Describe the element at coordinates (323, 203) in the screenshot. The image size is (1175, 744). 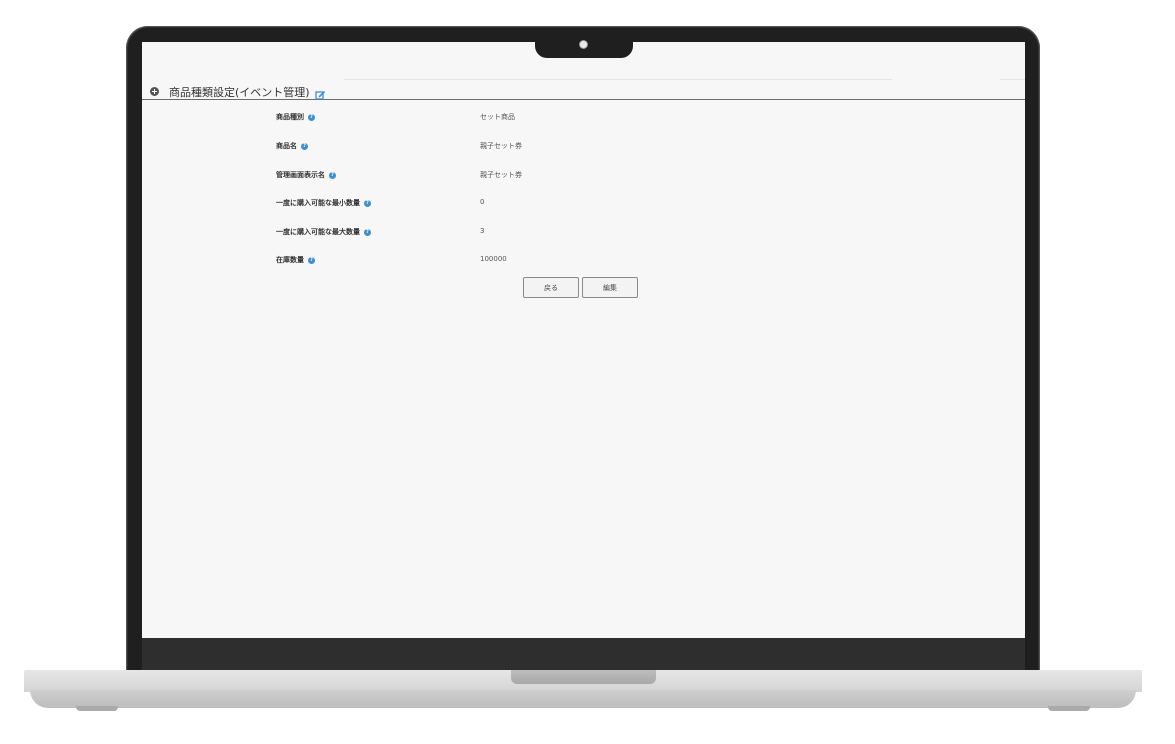
I see `field-label: 一度に購入可能な最小数量?` at that location.